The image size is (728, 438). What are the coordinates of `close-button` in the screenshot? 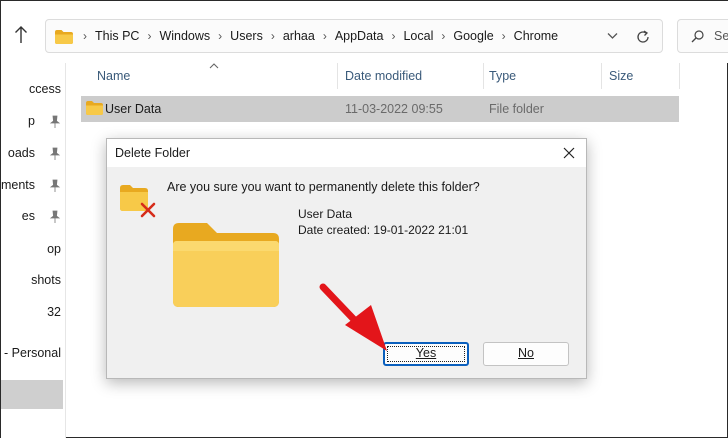 It's located at (569, 153).